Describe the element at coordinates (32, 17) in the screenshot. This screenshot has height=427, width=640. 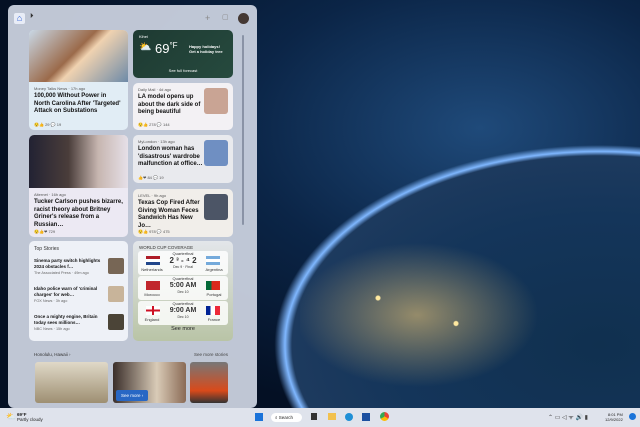
I see `play-icon: ⏵` at that location.